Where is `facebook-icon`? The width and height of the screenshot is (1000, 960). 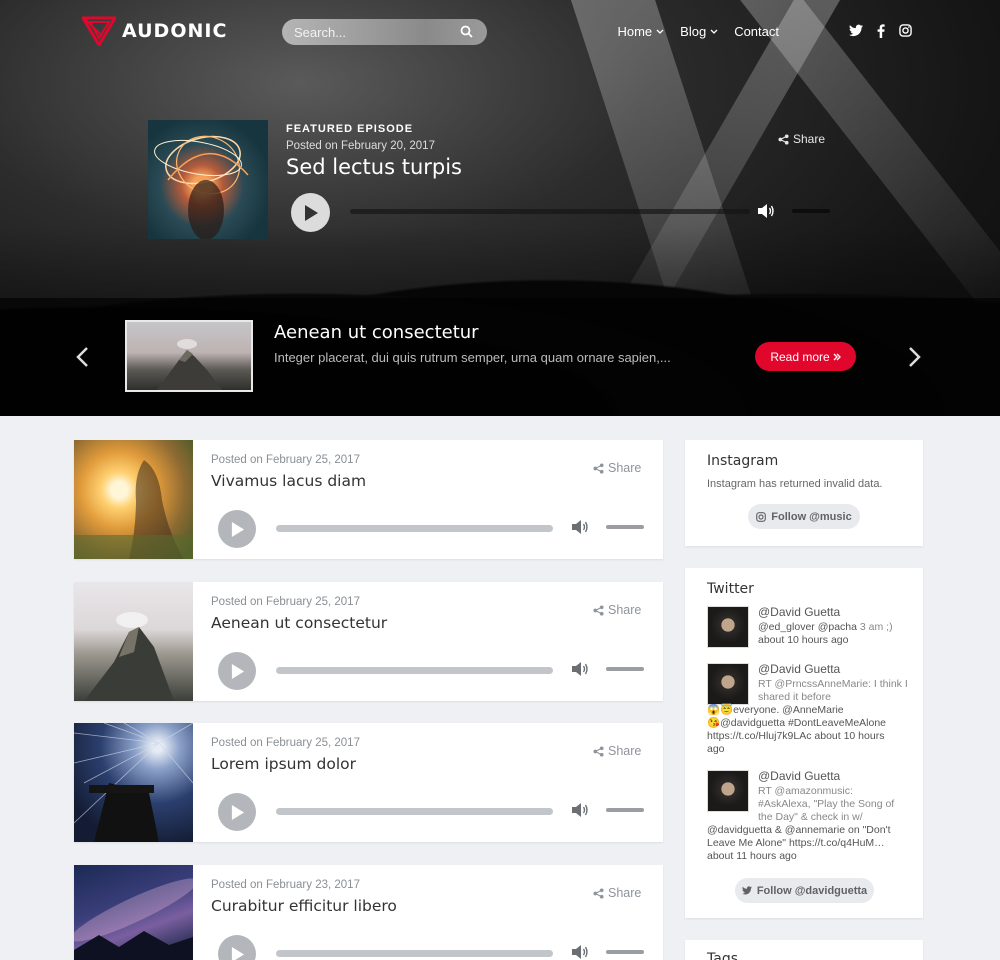 facebook-icon is located at coordinates (881, 31).